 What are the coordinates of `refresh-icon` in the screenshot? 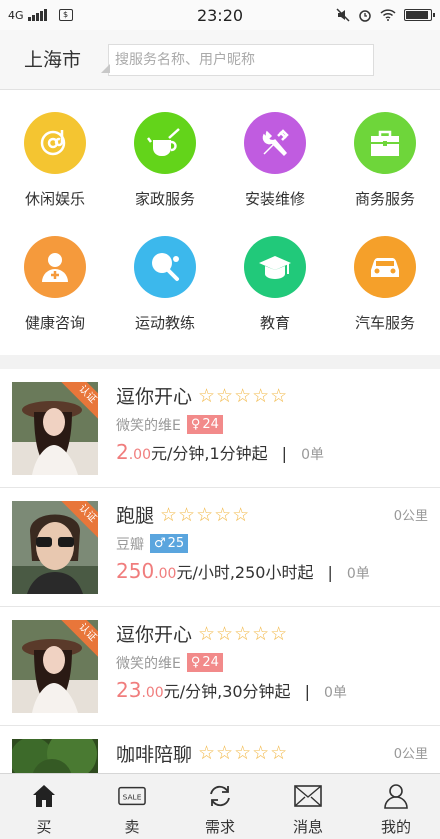 It's located at (220, 796).